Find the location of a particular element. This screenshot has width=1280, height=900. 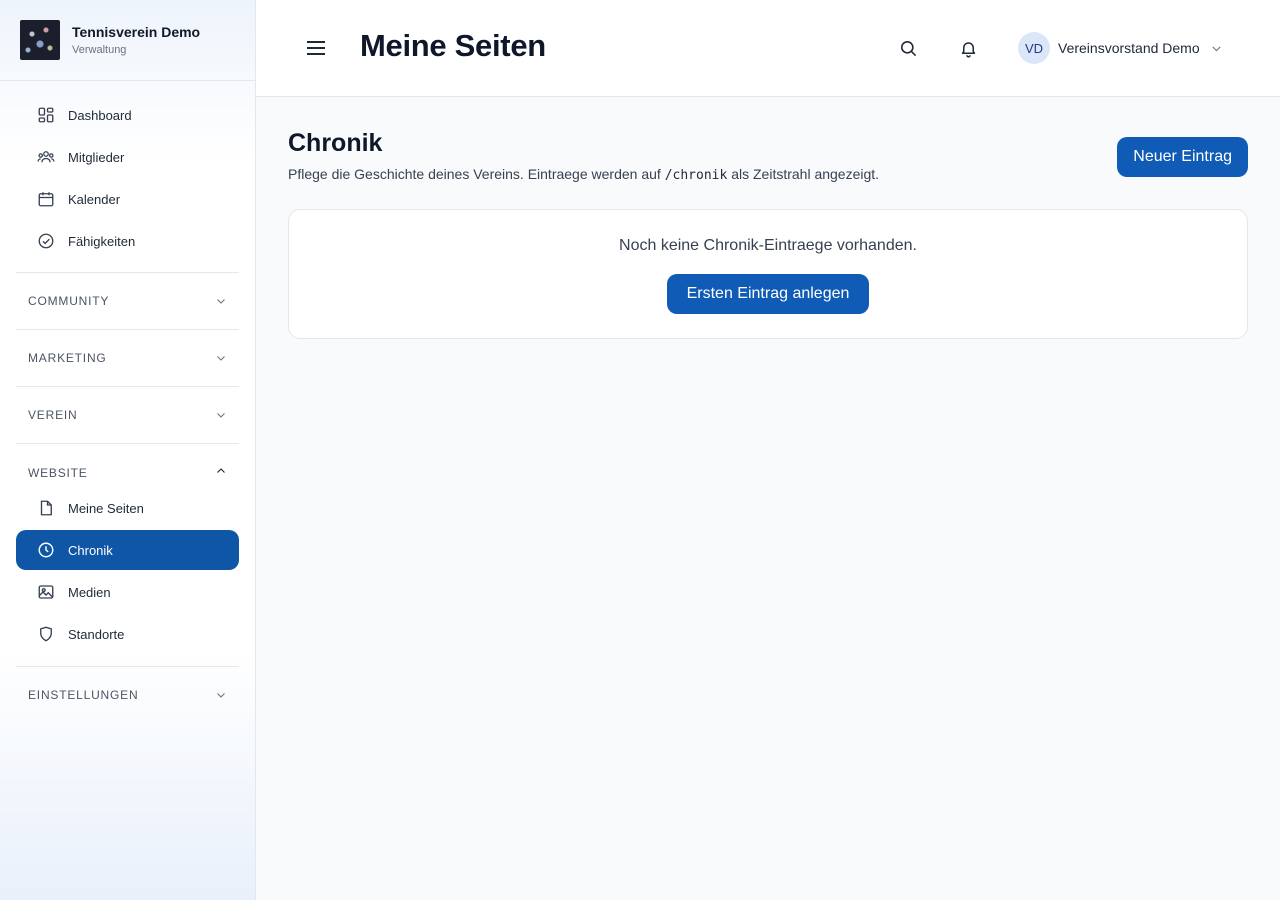

sidebar-item-label: Medien is located at coordinates (89, 592).